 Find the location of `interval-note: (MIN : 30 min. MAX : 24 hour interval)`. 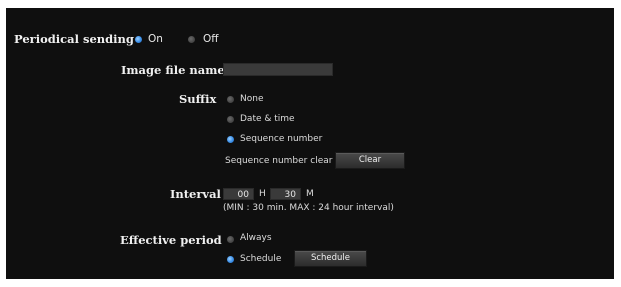

interval-note: (MIN : 30 min. MAX : 24 hour interval) is located at coordinates (308, 208).